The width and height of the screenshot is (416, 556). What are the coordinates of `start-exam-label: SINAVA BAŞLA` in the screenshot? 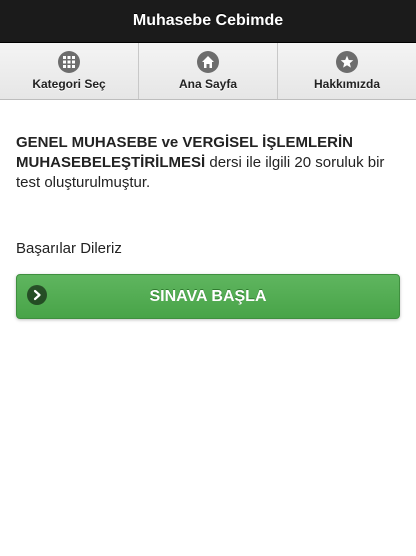 It's located at (208, 296).